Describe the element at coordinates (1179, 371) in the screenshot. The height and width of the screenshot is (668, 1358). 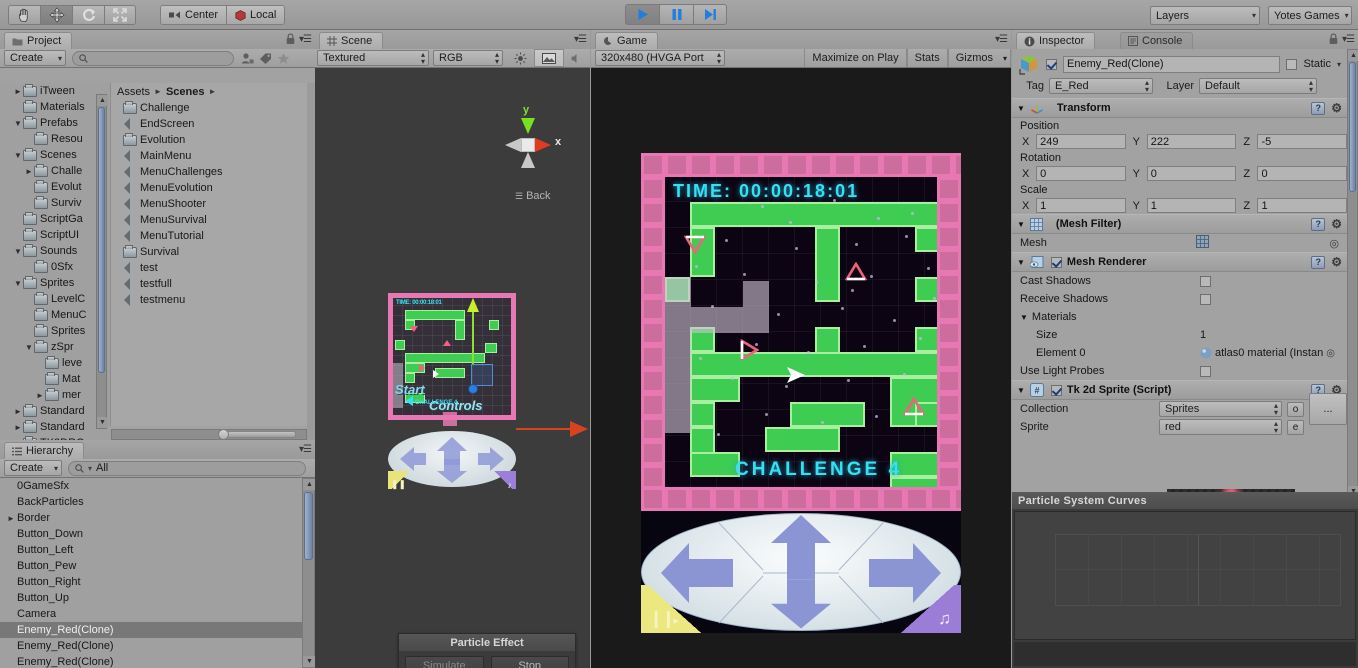
I see `light-probes-row: Use Light Probes` at that location.